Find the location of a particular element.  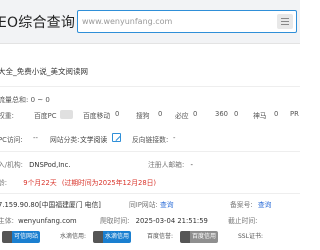

engine-pr-label: PR is located at coordinates (294, 114).